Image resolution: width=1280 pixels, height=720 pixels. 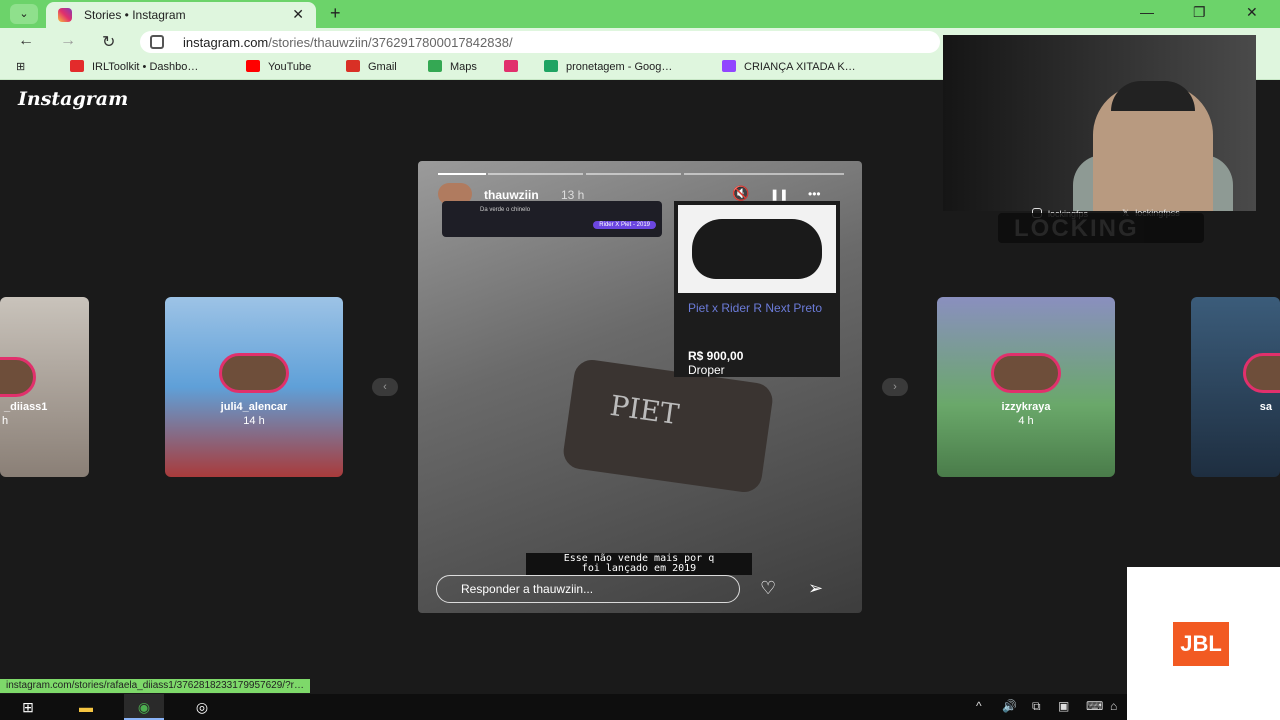 What do you see at coordinates (1026, 407) in the screenshot?
I see `story-preview-username: izzykraya` at bounding box center [1026, 407].